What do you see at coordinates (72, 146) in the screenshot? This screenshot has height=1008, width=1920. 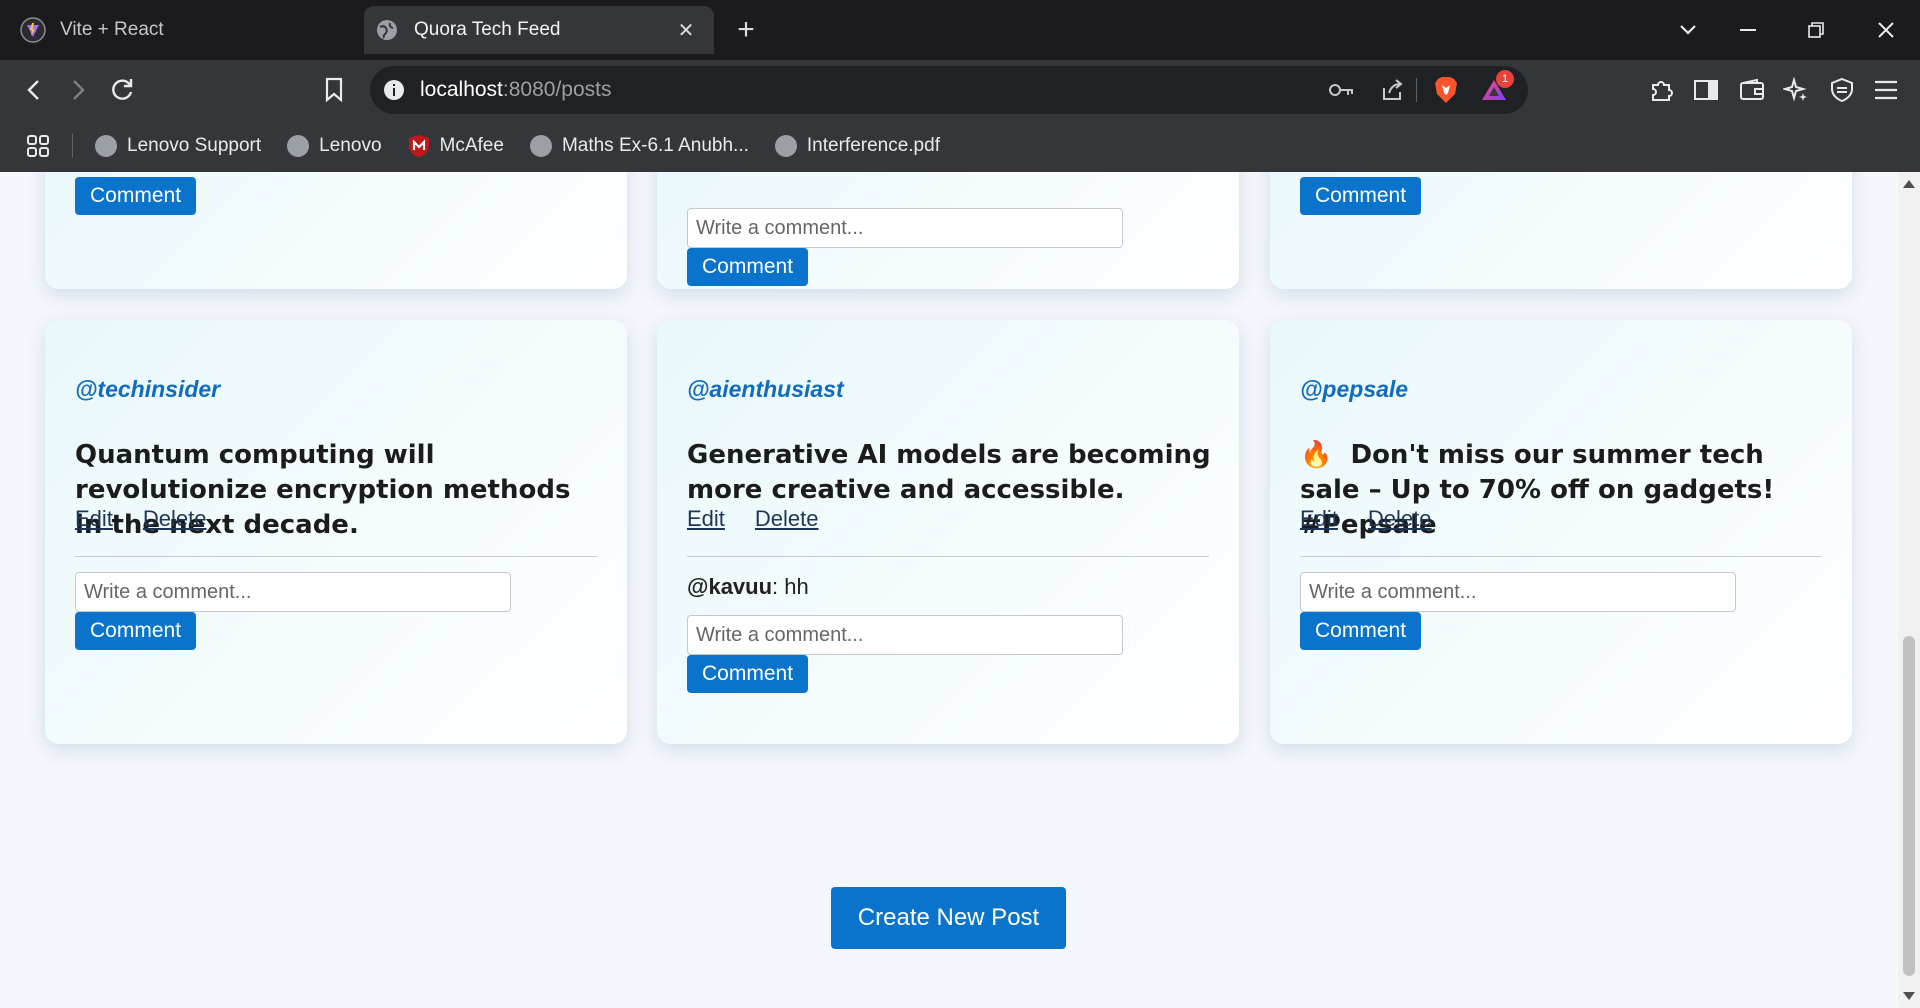 I see `bookmarks-divider` at bounding box center [72, 146].